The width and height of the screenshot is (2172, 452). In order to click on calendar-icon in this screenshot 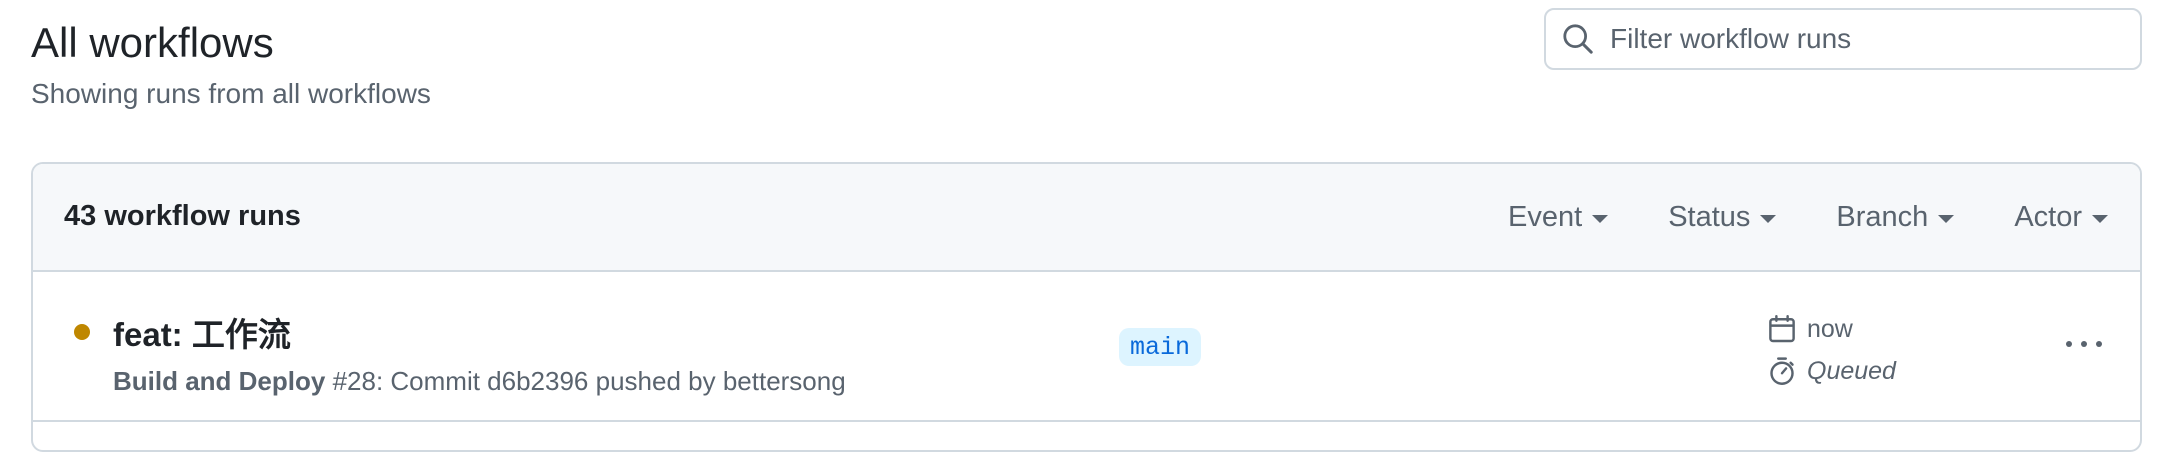, I will do `click(1782, 329)`.